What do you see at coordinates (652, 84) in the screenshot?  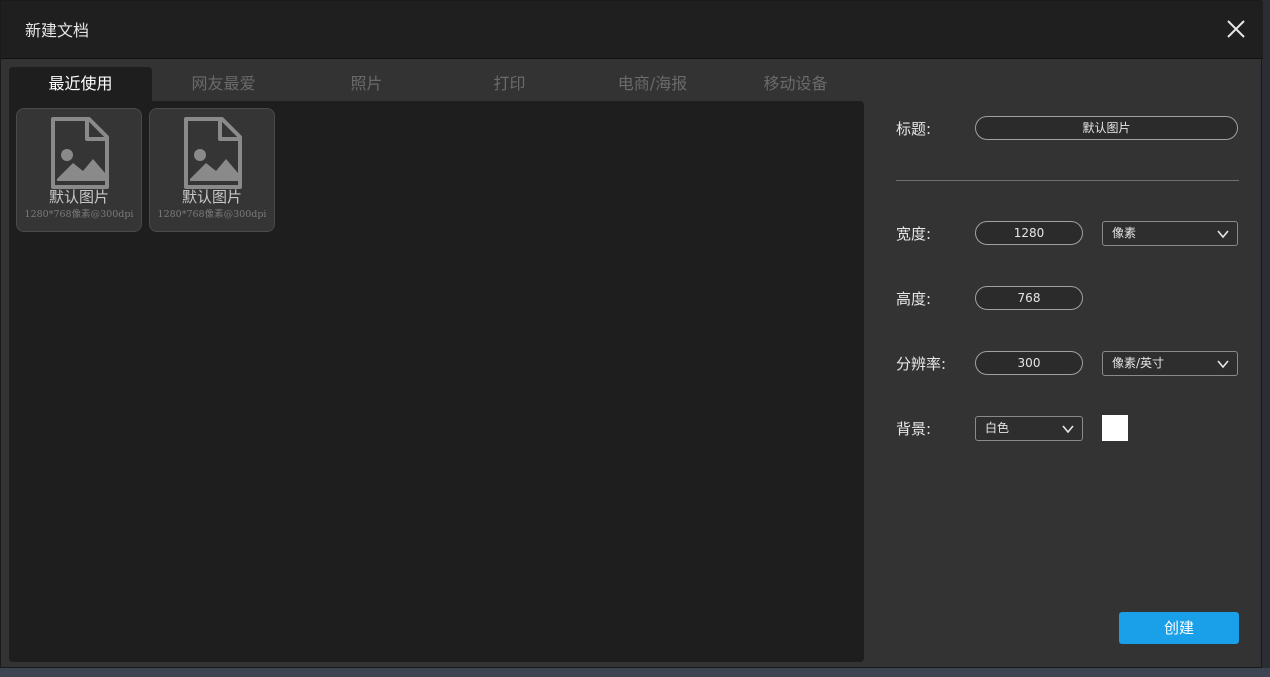 I see `tab-ecommerce-poster: 电商/海报` at bounding box center [652, 84].